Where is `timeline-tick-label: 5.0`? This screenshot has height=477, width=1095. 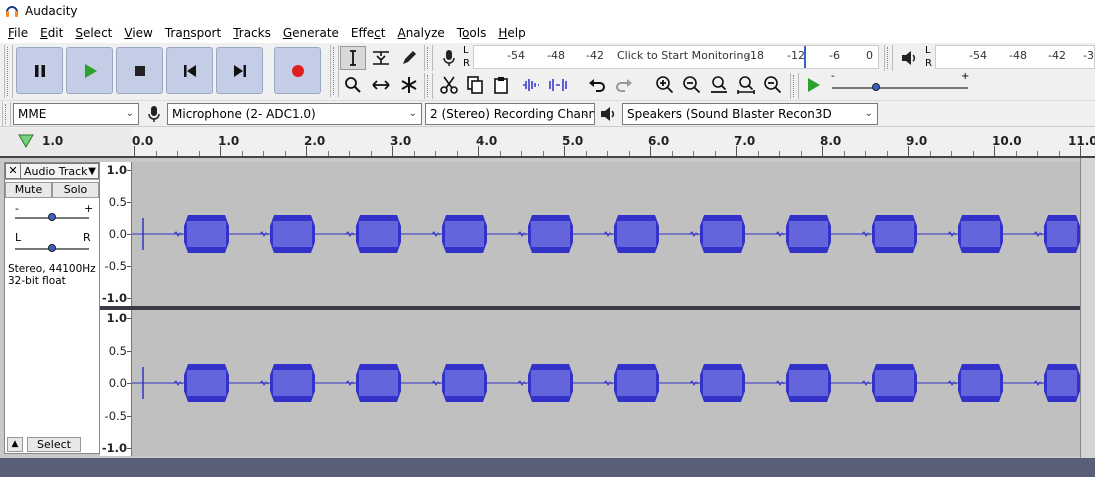
timeline-tick-label: 5.0 is located at coordinates (573, 141).